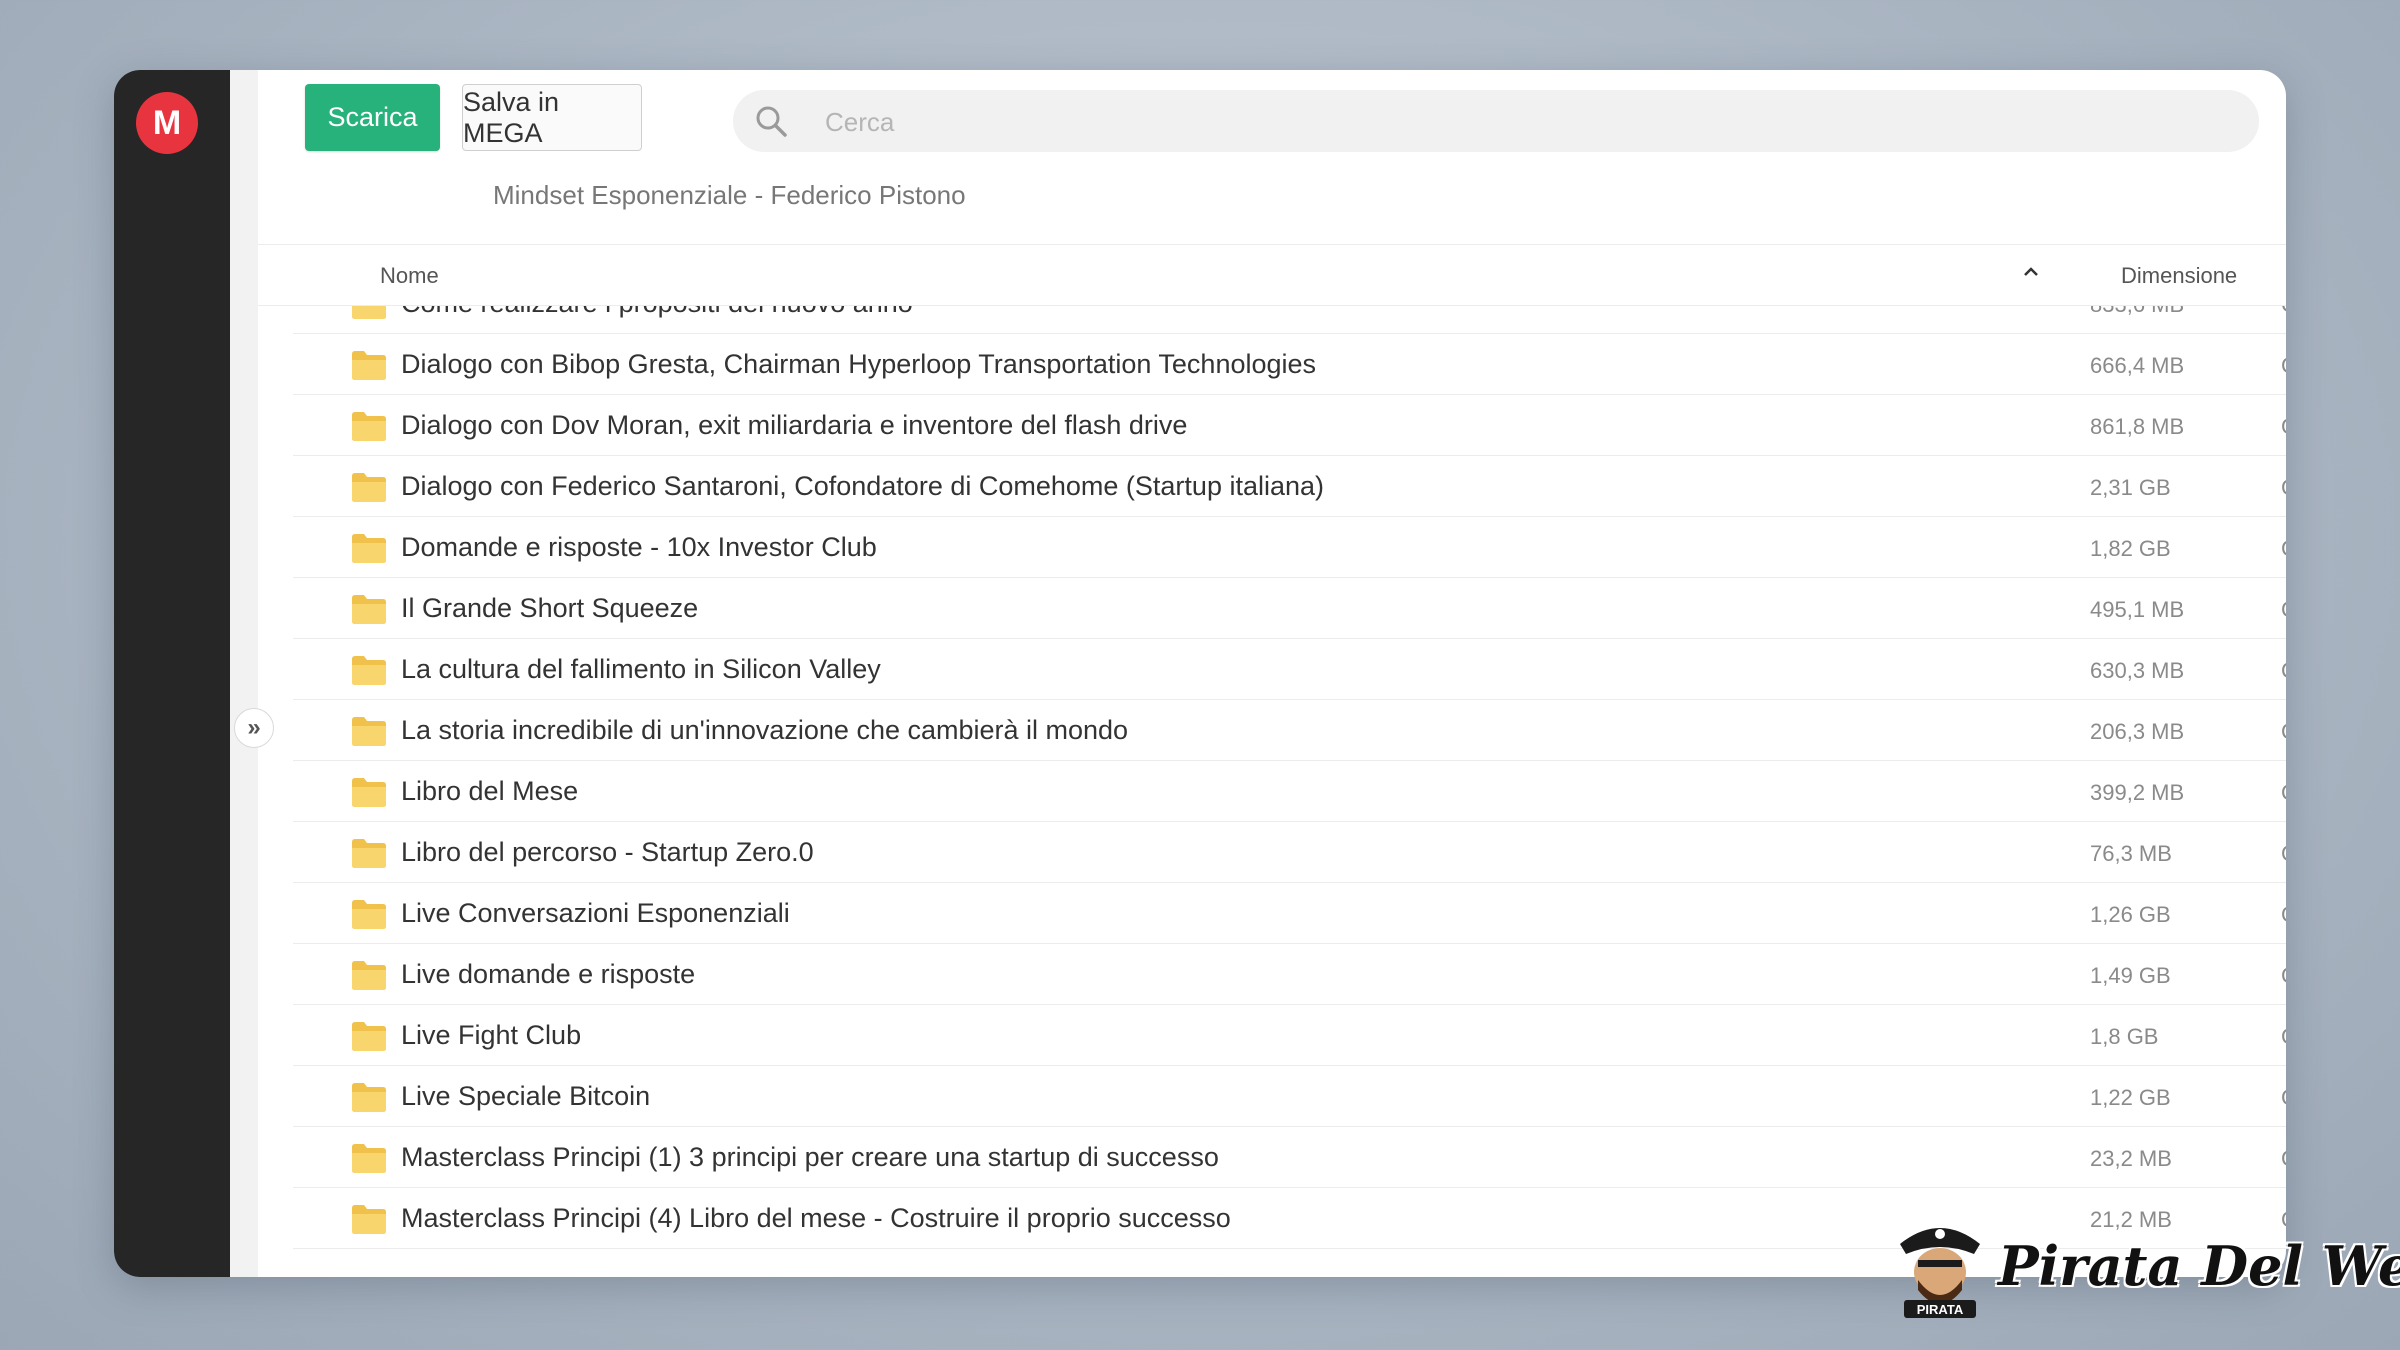 The width and height of the screenshot is (2400, 1350). What do you see at coordinates (2130, 914) in the screenshot?
I see `file-size: 1,26 GB` at bounding box center [2130, 914].